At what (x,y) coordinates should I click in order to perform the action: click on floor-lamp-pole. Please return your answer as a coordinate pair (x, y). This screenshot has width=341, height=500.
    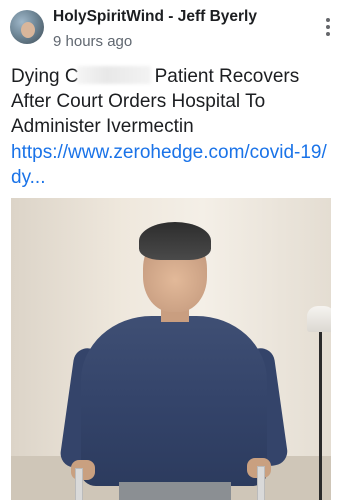
    Looking at the image, I should click on (320, 416).